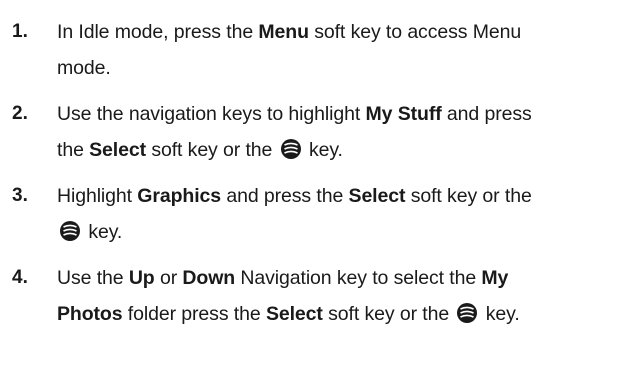 The image size is (644, 365). I want to click on step-text-run: Navigation key to select the, so click(358, 278).